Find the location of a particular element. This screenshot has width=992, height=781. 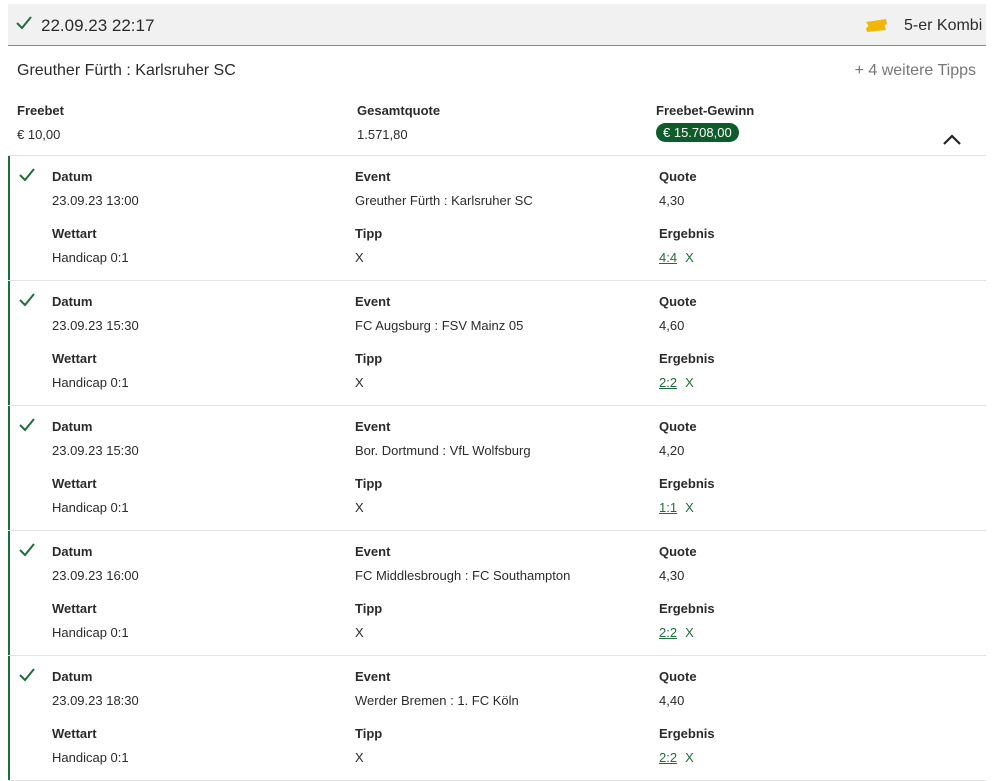

more-tips-link: + 4 weitere Tipps is located at coordinates (915, 71).